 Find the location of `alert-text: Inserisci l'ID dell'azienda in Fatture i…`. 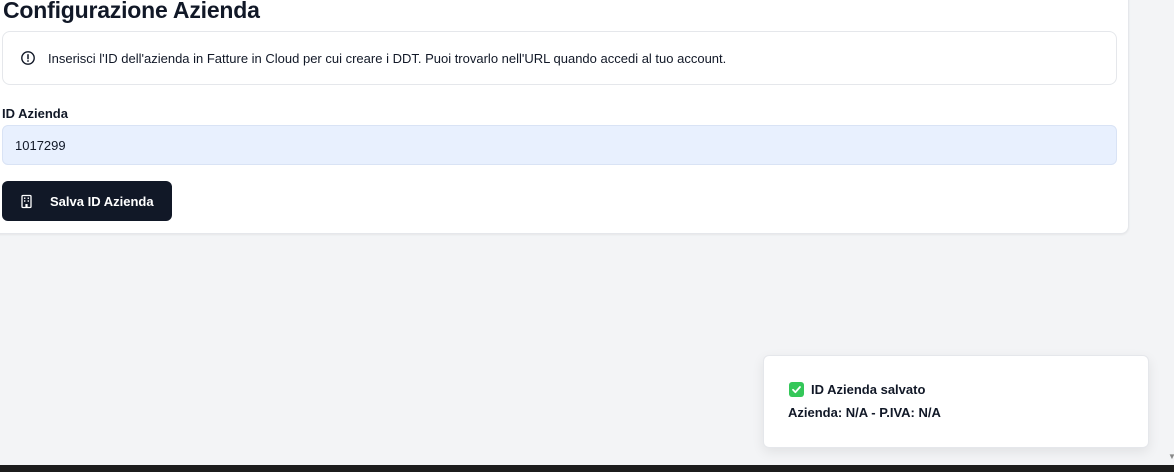

alert-text: Inserisci l'ID dell'azienda in Fatture i… is located at coordinates (387, 58).